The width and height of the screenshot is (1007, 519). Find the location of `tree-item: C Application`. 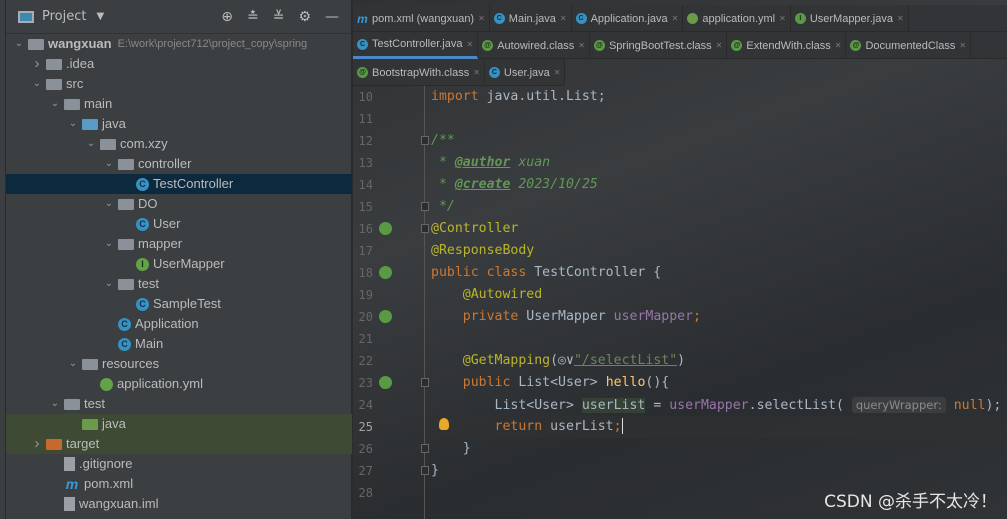

tree-item: C Application is located at coordinates (179, 324).